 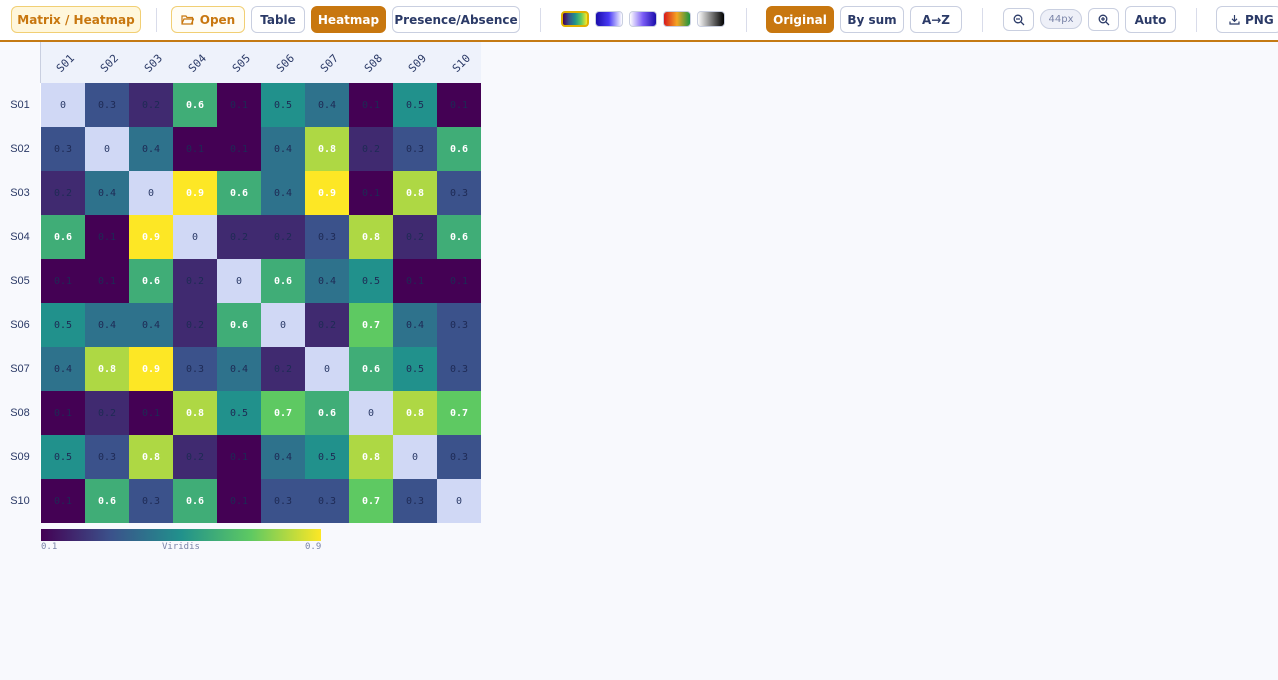 What do you see at coordinates (208, 19) in the screenshot?
I see `open-button: Open` at bounding box center [208, 19].